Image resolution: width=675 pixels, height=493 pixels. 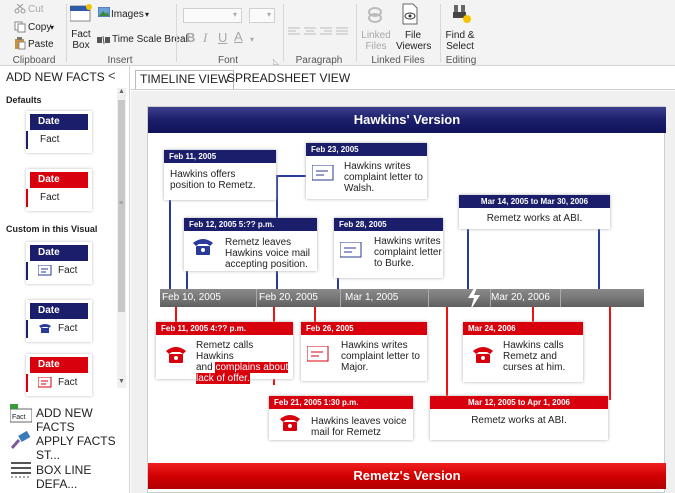 I want to click on align-left-icon, so click(x=294, y=33).